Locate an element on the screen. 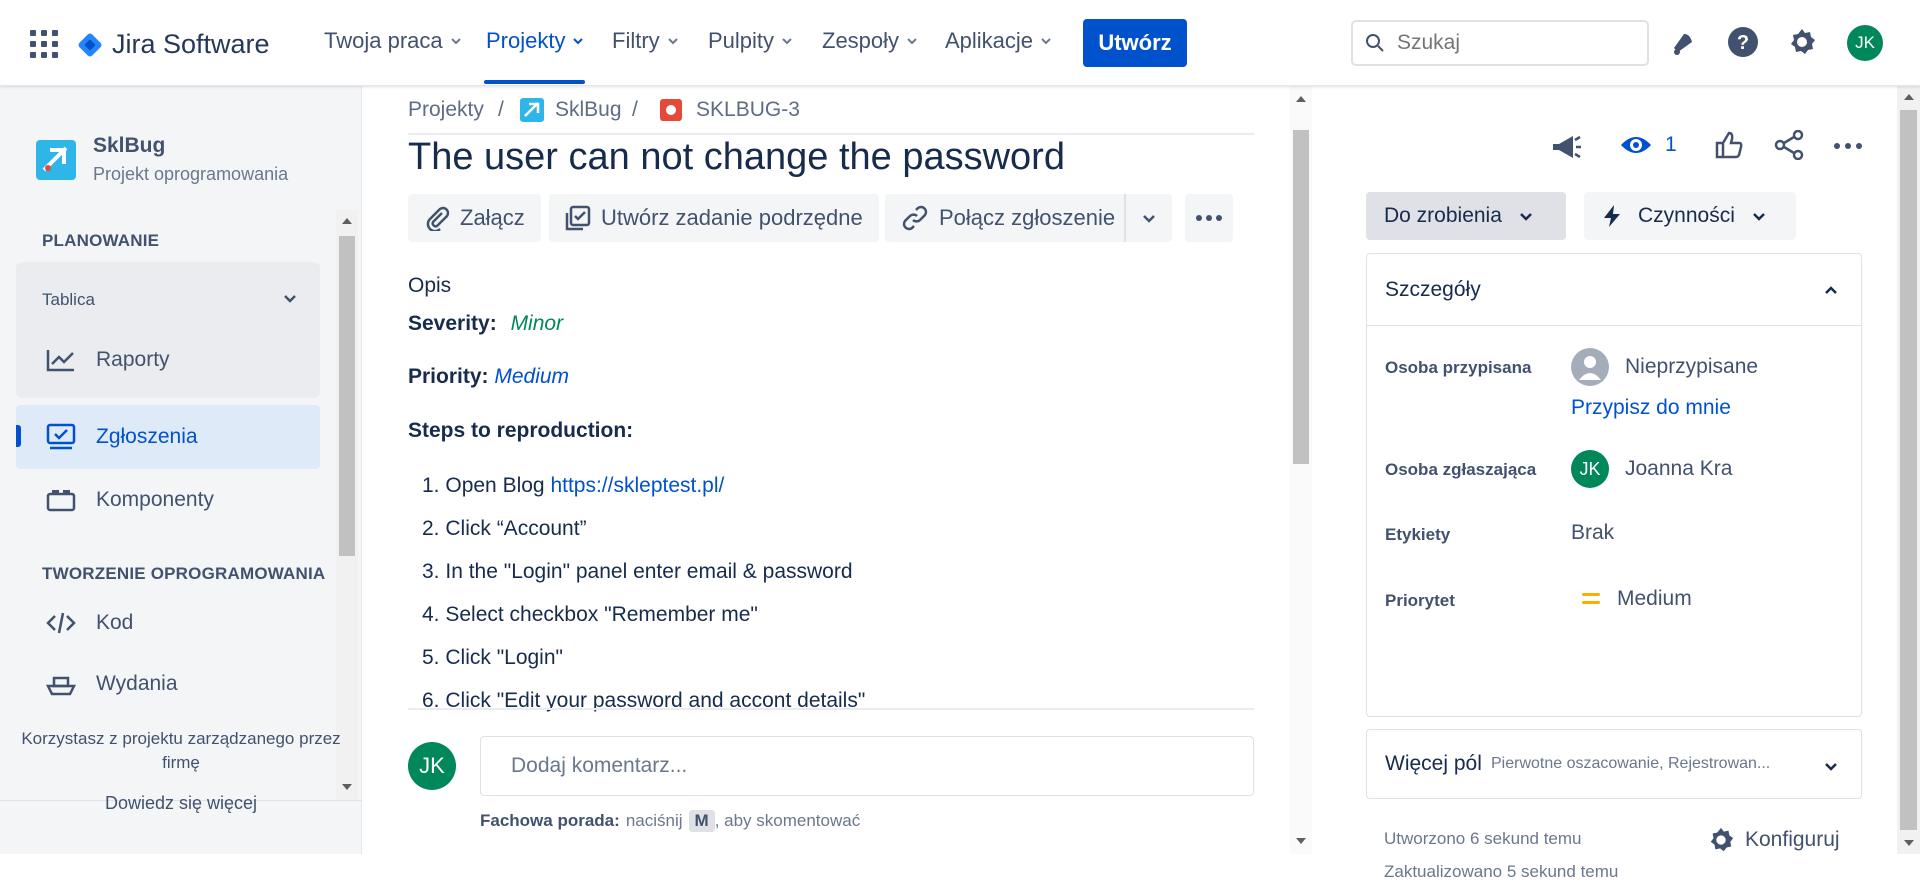 The image size is (1920, 882). breadcrumb-issue-key: SKLBUG-3 is located at coordinates (748, 110).